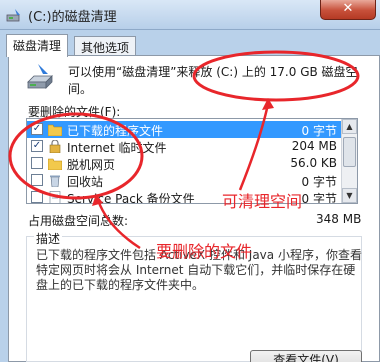  What do you see at coordinates (213, 80) in the screenshot?
I see `intro-text: 可以使用“磁盘清理”来释放 (C:) 上的 17.0 GB 磁盘空间。` at bounding box center [213, 80].